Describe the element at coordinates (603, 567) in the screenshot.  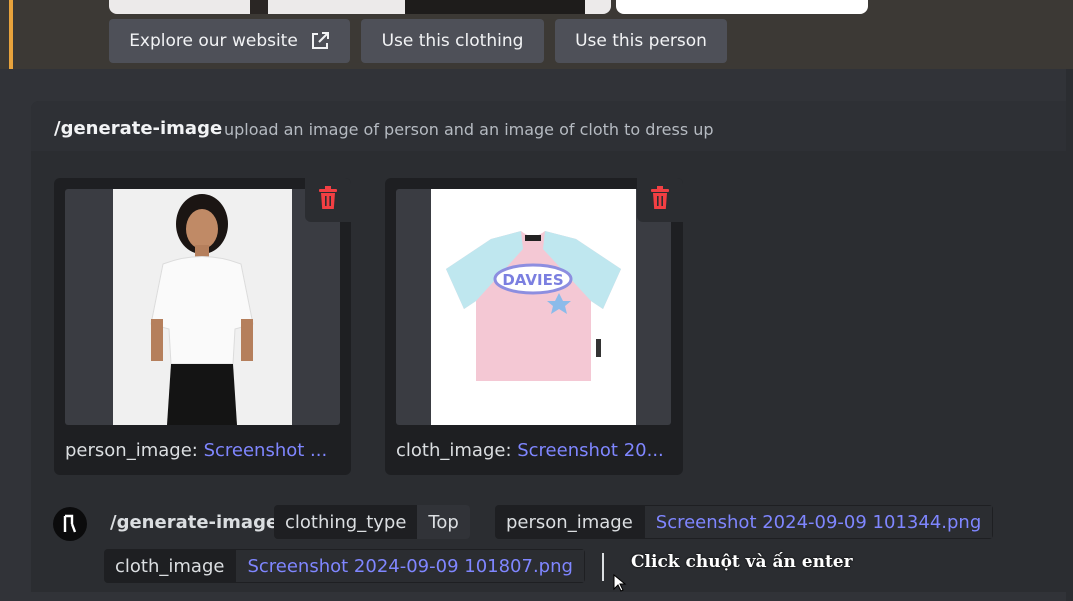
I see `text-caret` at that location.